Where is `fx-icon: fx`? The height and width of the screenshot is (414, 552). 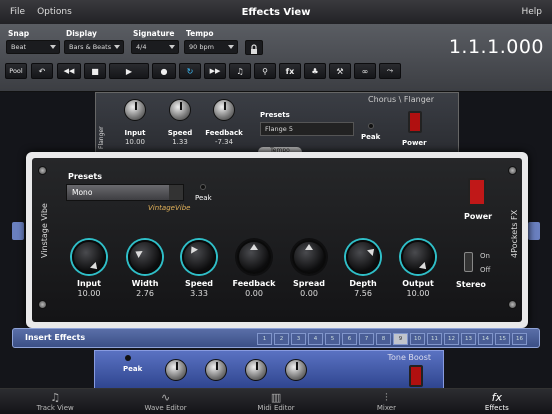
fx-icon: fx is located at coordinates (497, 397).